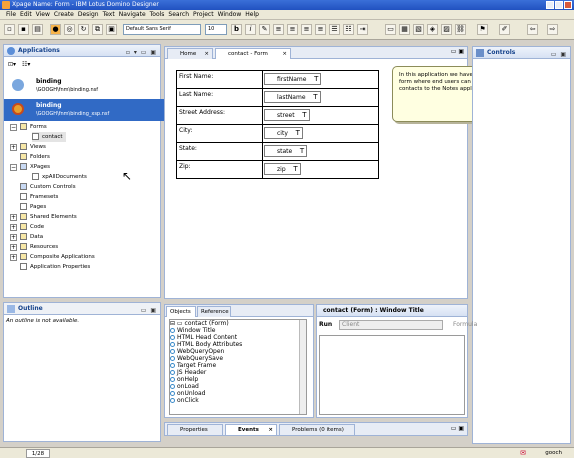  Describe the element at coordinates (13, 237) in the screenshot. I see `expand-data: +` at that location.